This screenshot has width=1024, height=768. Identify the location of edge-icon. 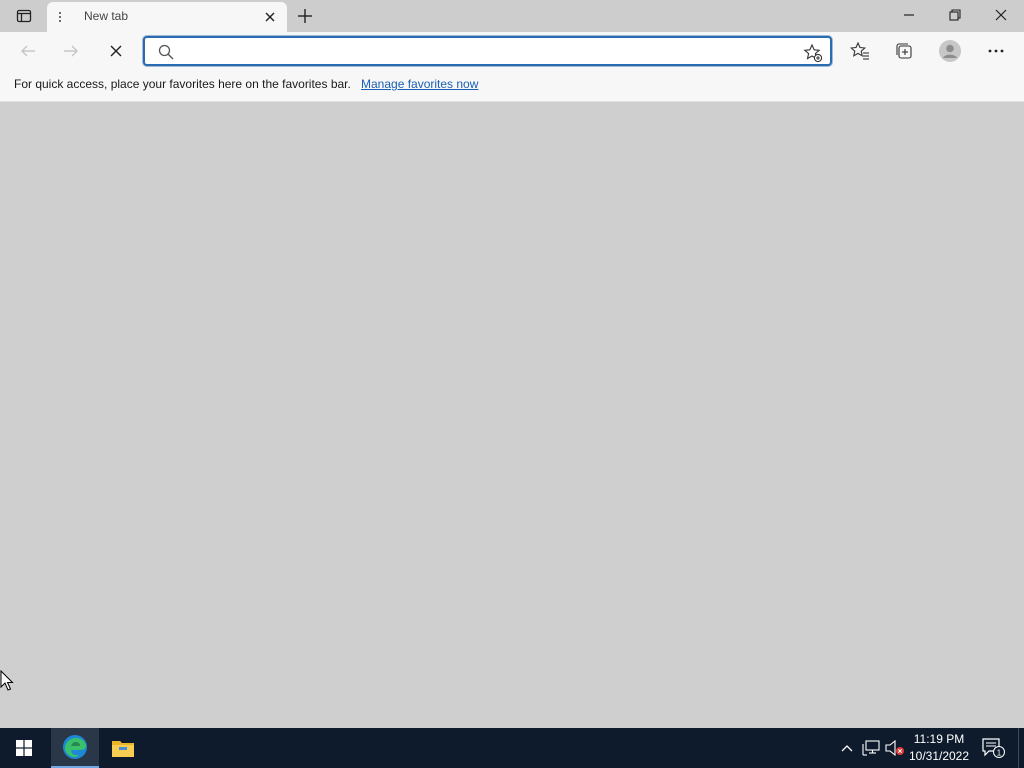
(75, 747).